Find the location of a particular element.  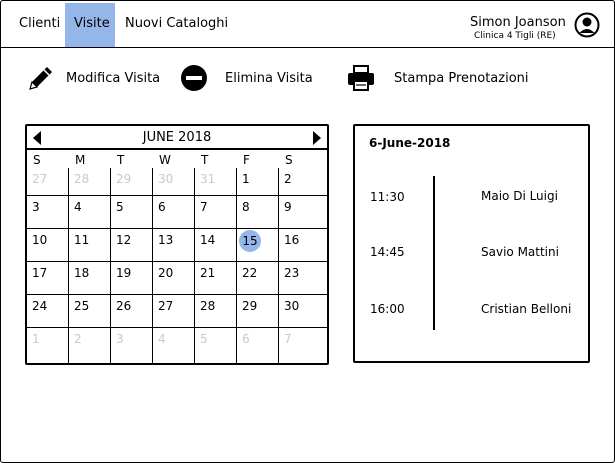

calendar-day: 8 is located at coordinates (258, 212).